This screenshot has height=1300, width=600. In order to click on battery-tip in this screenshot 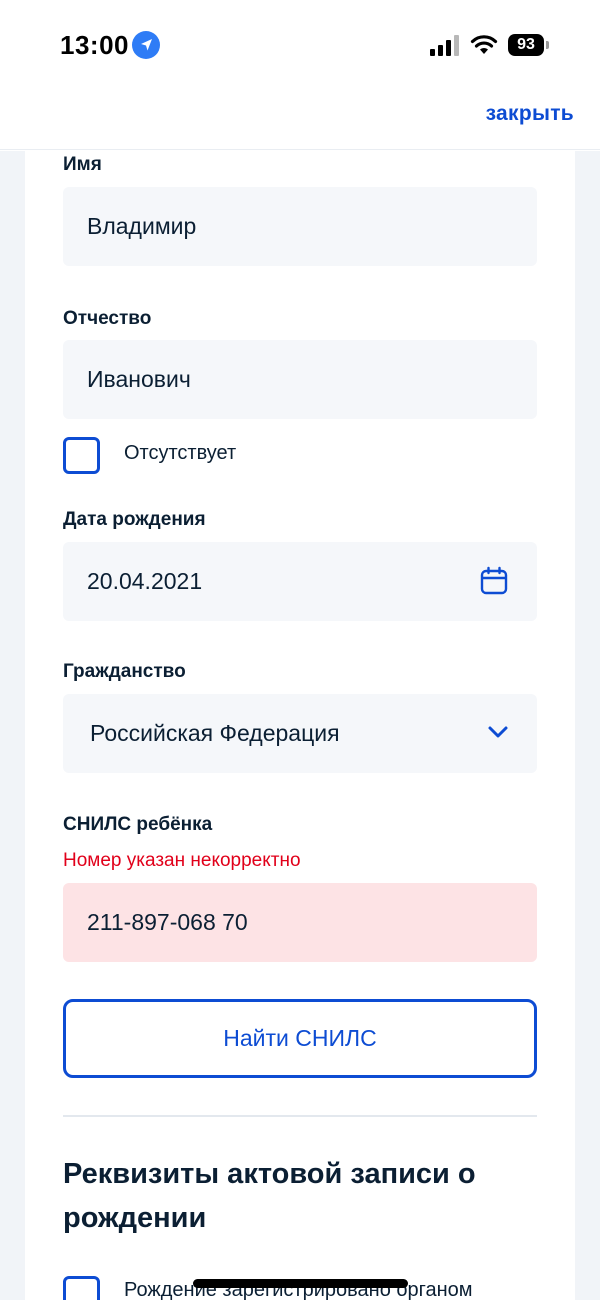, I will do `click(547, 45)`.